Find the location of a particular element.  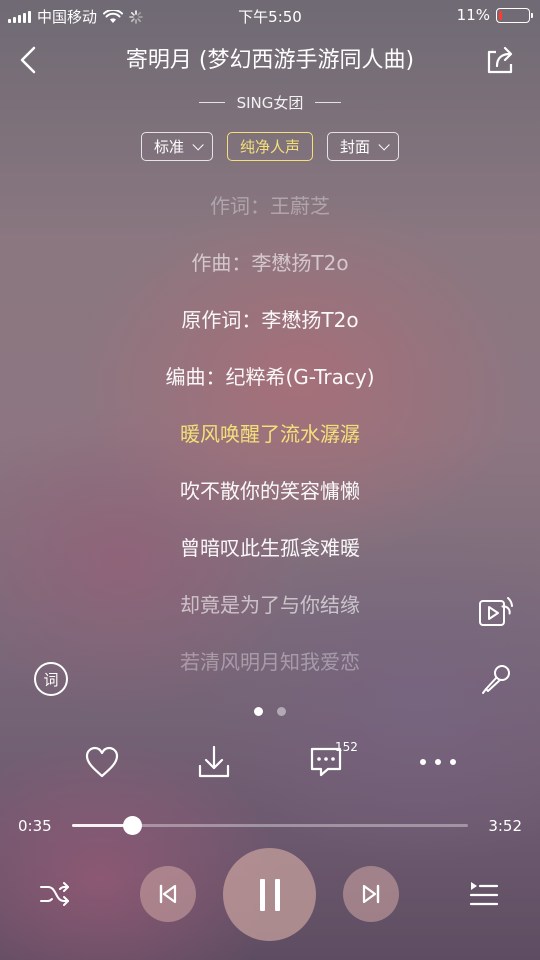

lyric-line: 原作词：李懋扬T2o is located at coordinates (270, 318).